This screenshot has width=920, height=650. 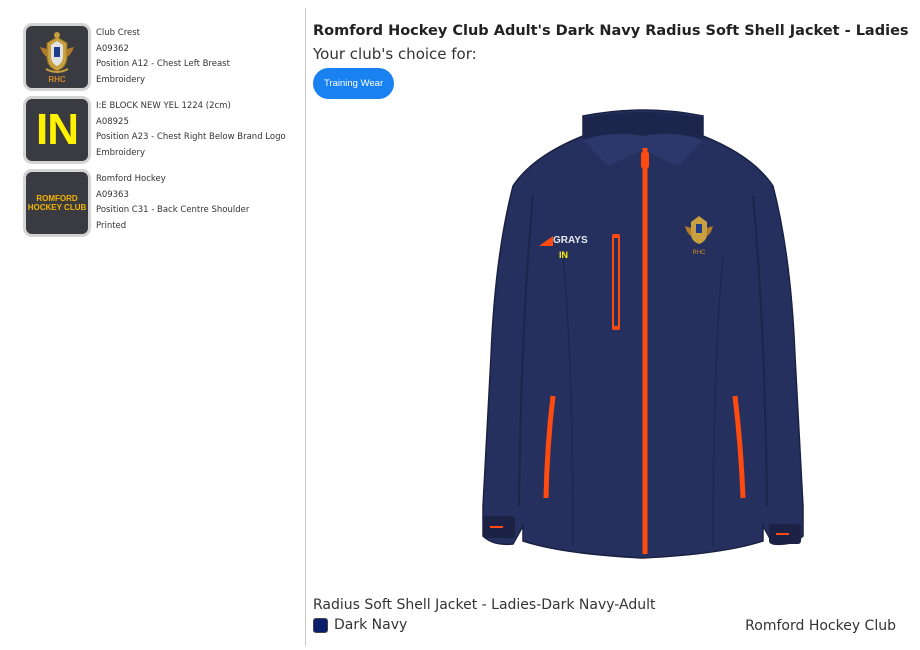 I want to click on romford-hockey-thumbnail: ROMFORD HOCKEY CLUB, so click(x=57, y=203).